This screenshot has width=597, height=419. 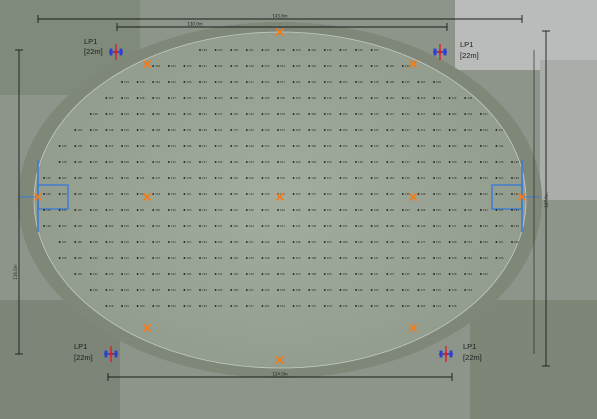 I want to click on grid-value: 163, so click(x=454, y=194).